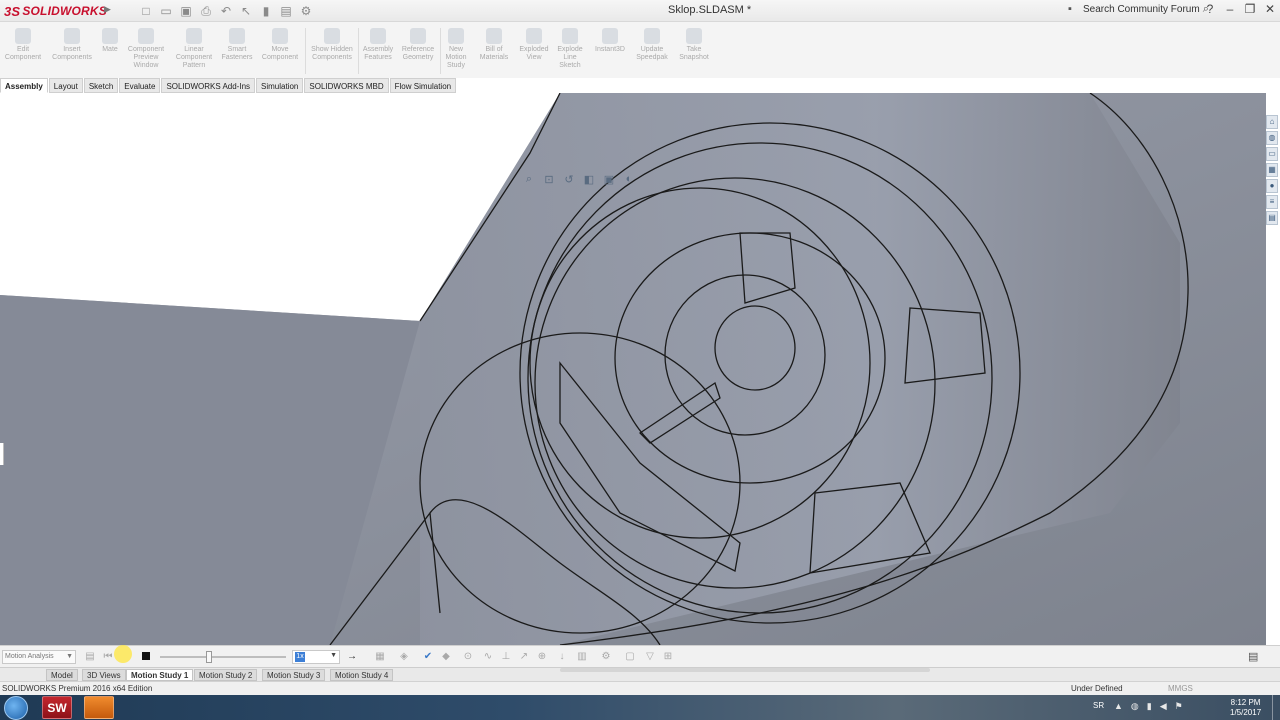 Image resolution: width=1280 pixels, height=720 pixels. Describe the element at coordinates (1180, 688) in the screenshot. I see `units-selector: MMGS` at that location.